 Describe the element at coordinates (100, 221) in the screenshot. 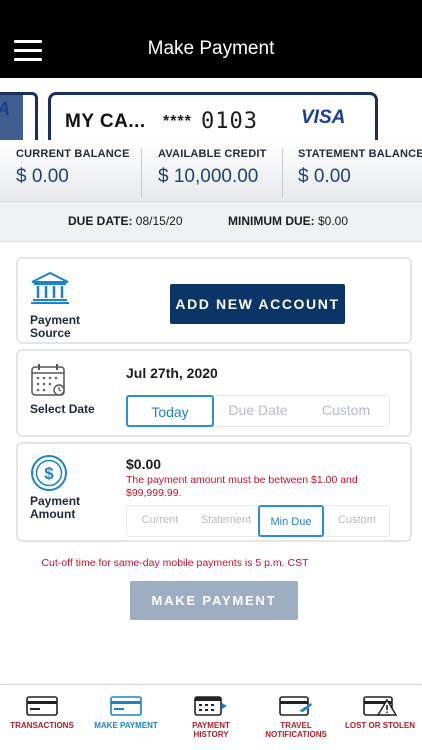

I see `due-date-label: DUE DATE:` at that location.